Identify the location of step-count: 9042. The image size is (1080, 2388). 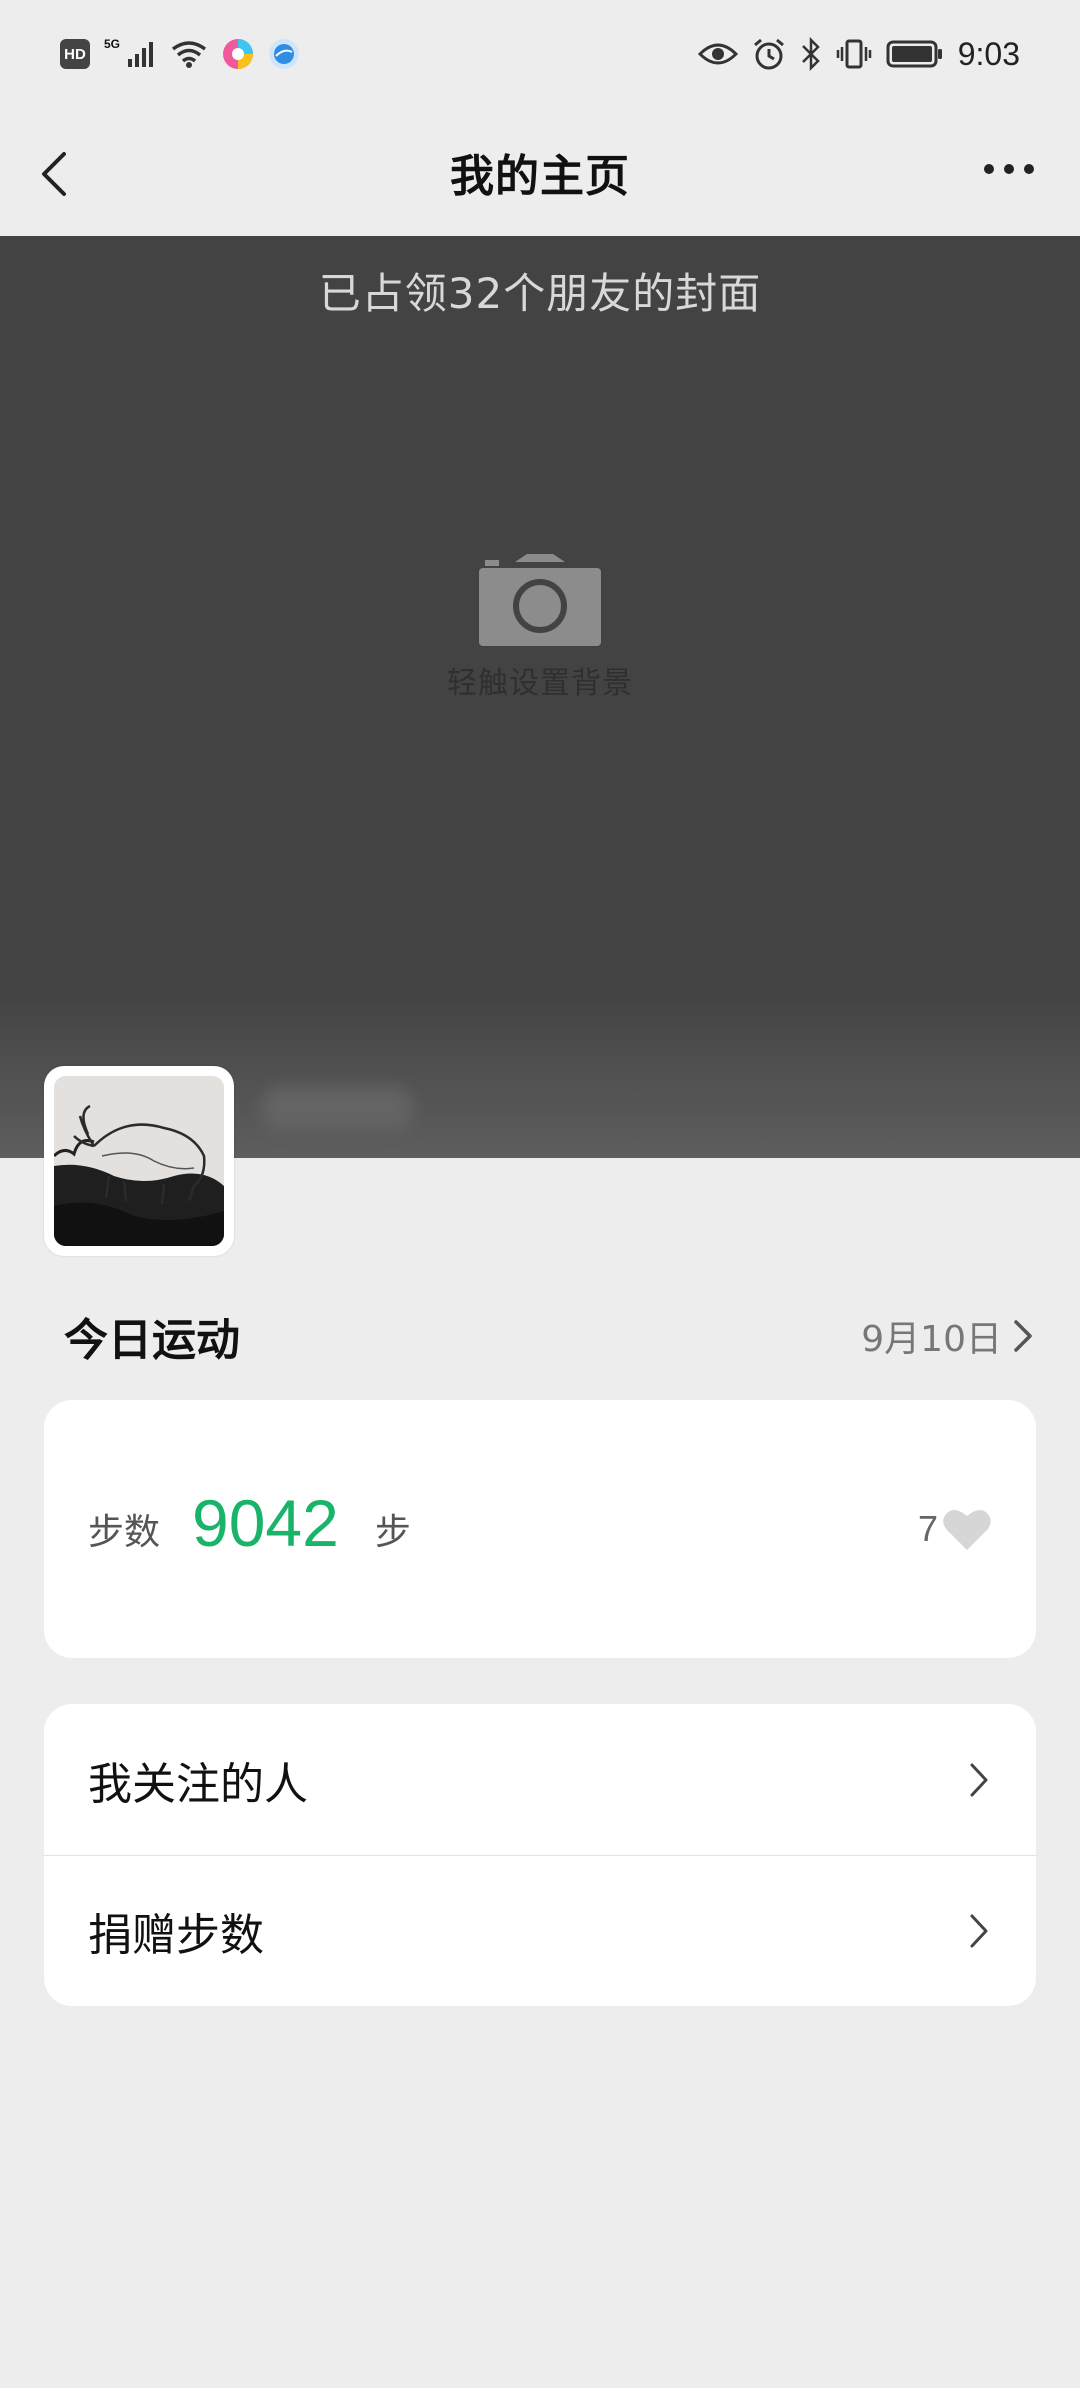
(265, 1523).